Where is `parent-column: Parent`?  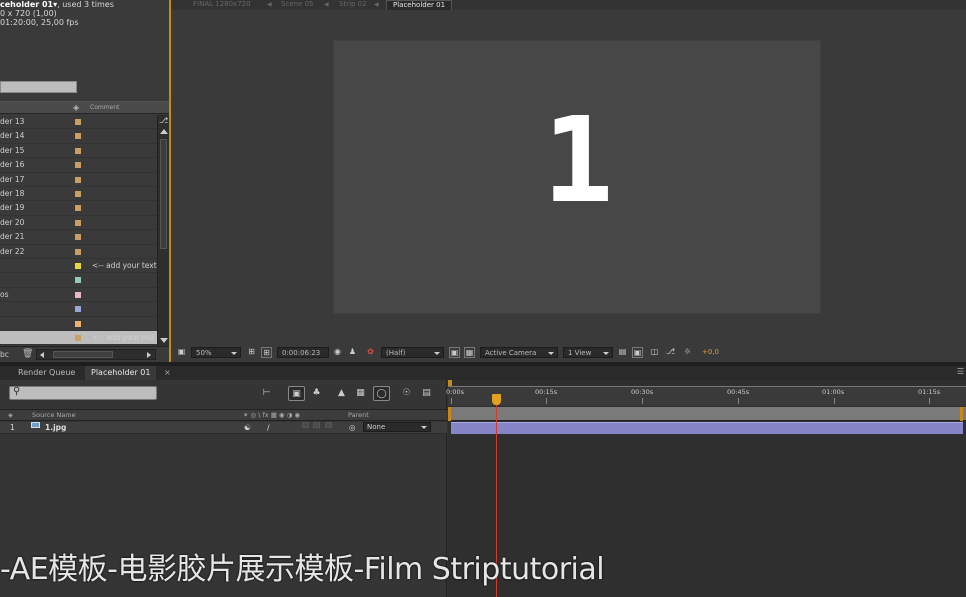
parent-column: Parent is located at coordinates (358, 415).